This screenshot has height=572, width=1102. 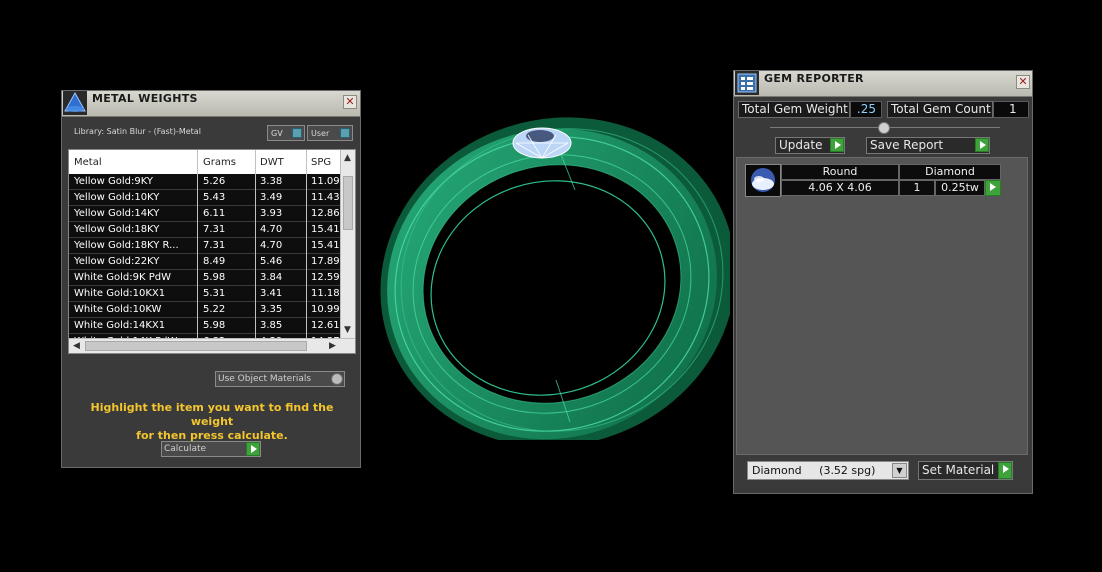 What do you see at coordinates (325, 325) in the screenshot?
I see `table-cell: 12.61` at bounding box center [325, 325].